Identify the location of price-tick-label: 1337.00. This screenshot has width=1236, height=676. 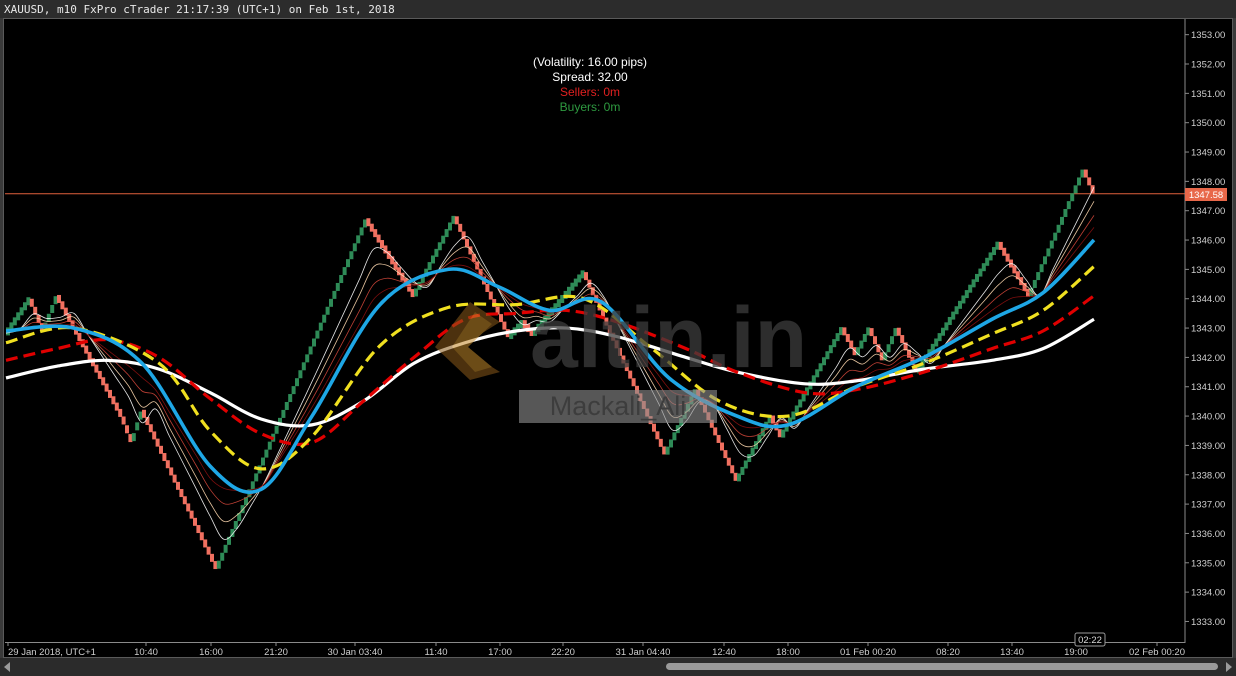
(1208, 505).